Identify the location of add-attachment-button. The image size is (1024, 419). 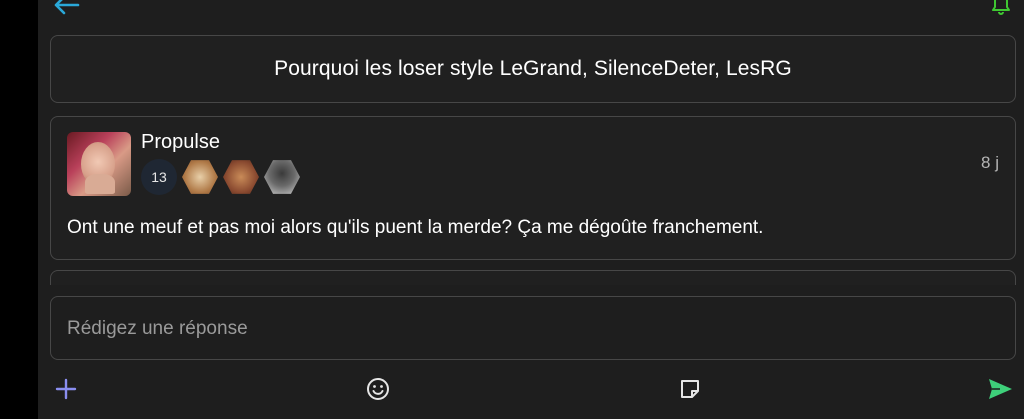
(66, 389).